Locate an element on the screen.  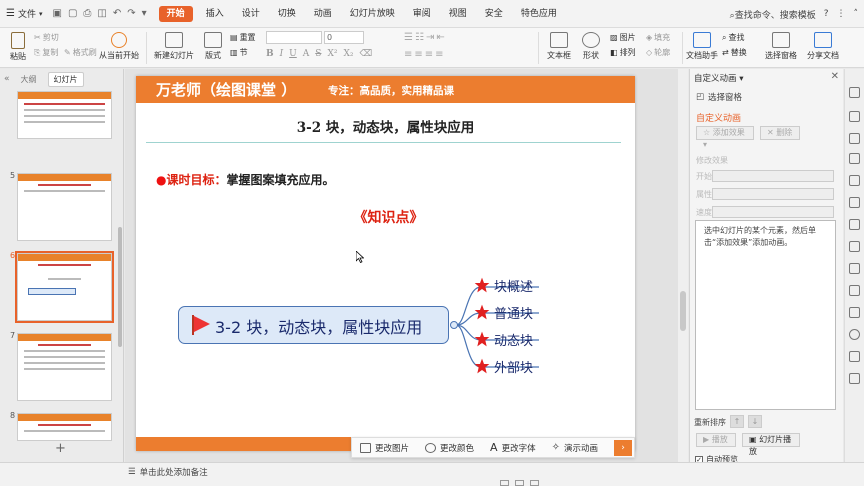
change-picture-button: 更改图片 is located at coordinates (384, 448).